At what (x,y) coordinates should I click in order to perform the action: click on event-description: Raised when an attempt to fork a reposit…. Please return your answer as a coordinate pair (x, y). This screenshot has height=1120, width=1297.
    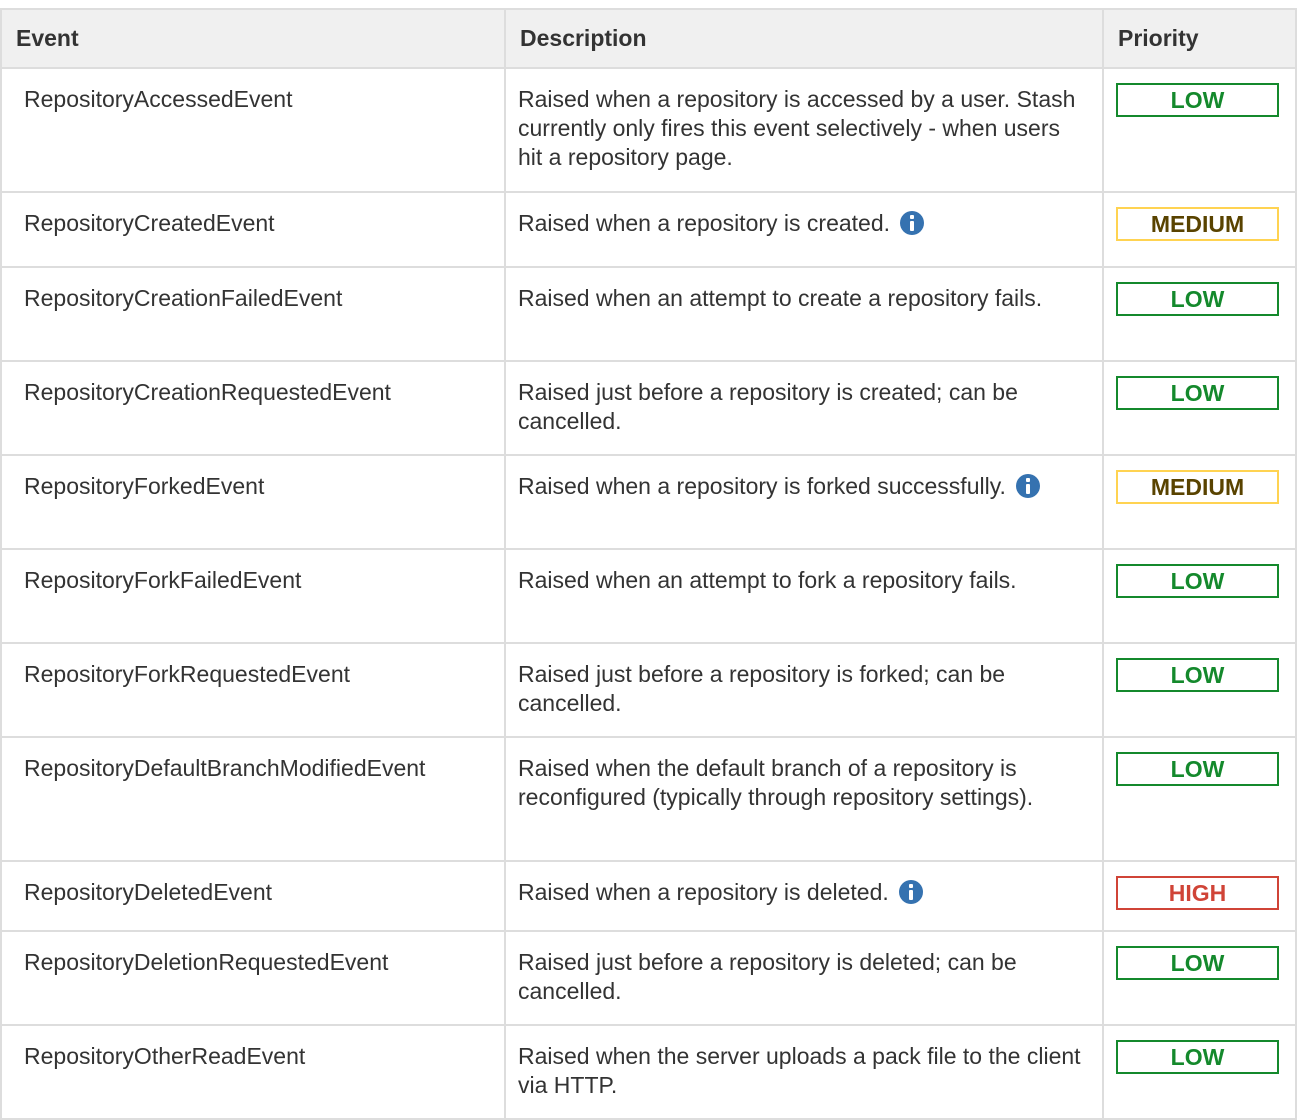
    Looking at the image, I should click on (804, 596).